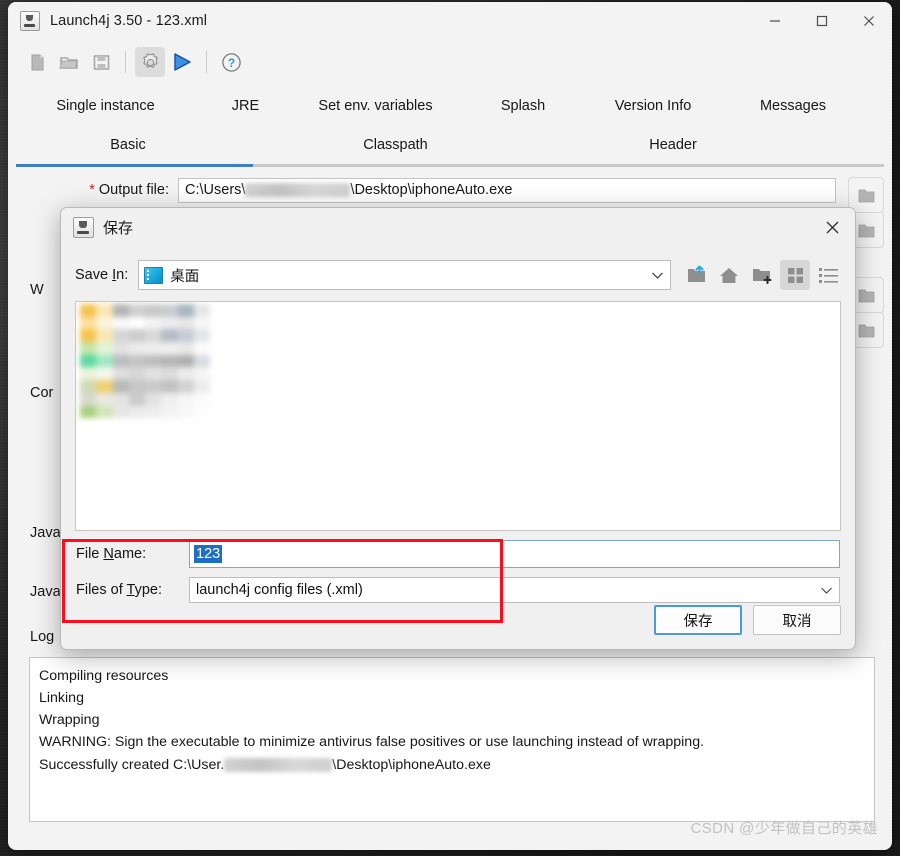 The width and height of the screenshot is (900, 856). Describe the element at coordinates (150, 62) in the screenshot. I see `build-gear-icon` at that location.